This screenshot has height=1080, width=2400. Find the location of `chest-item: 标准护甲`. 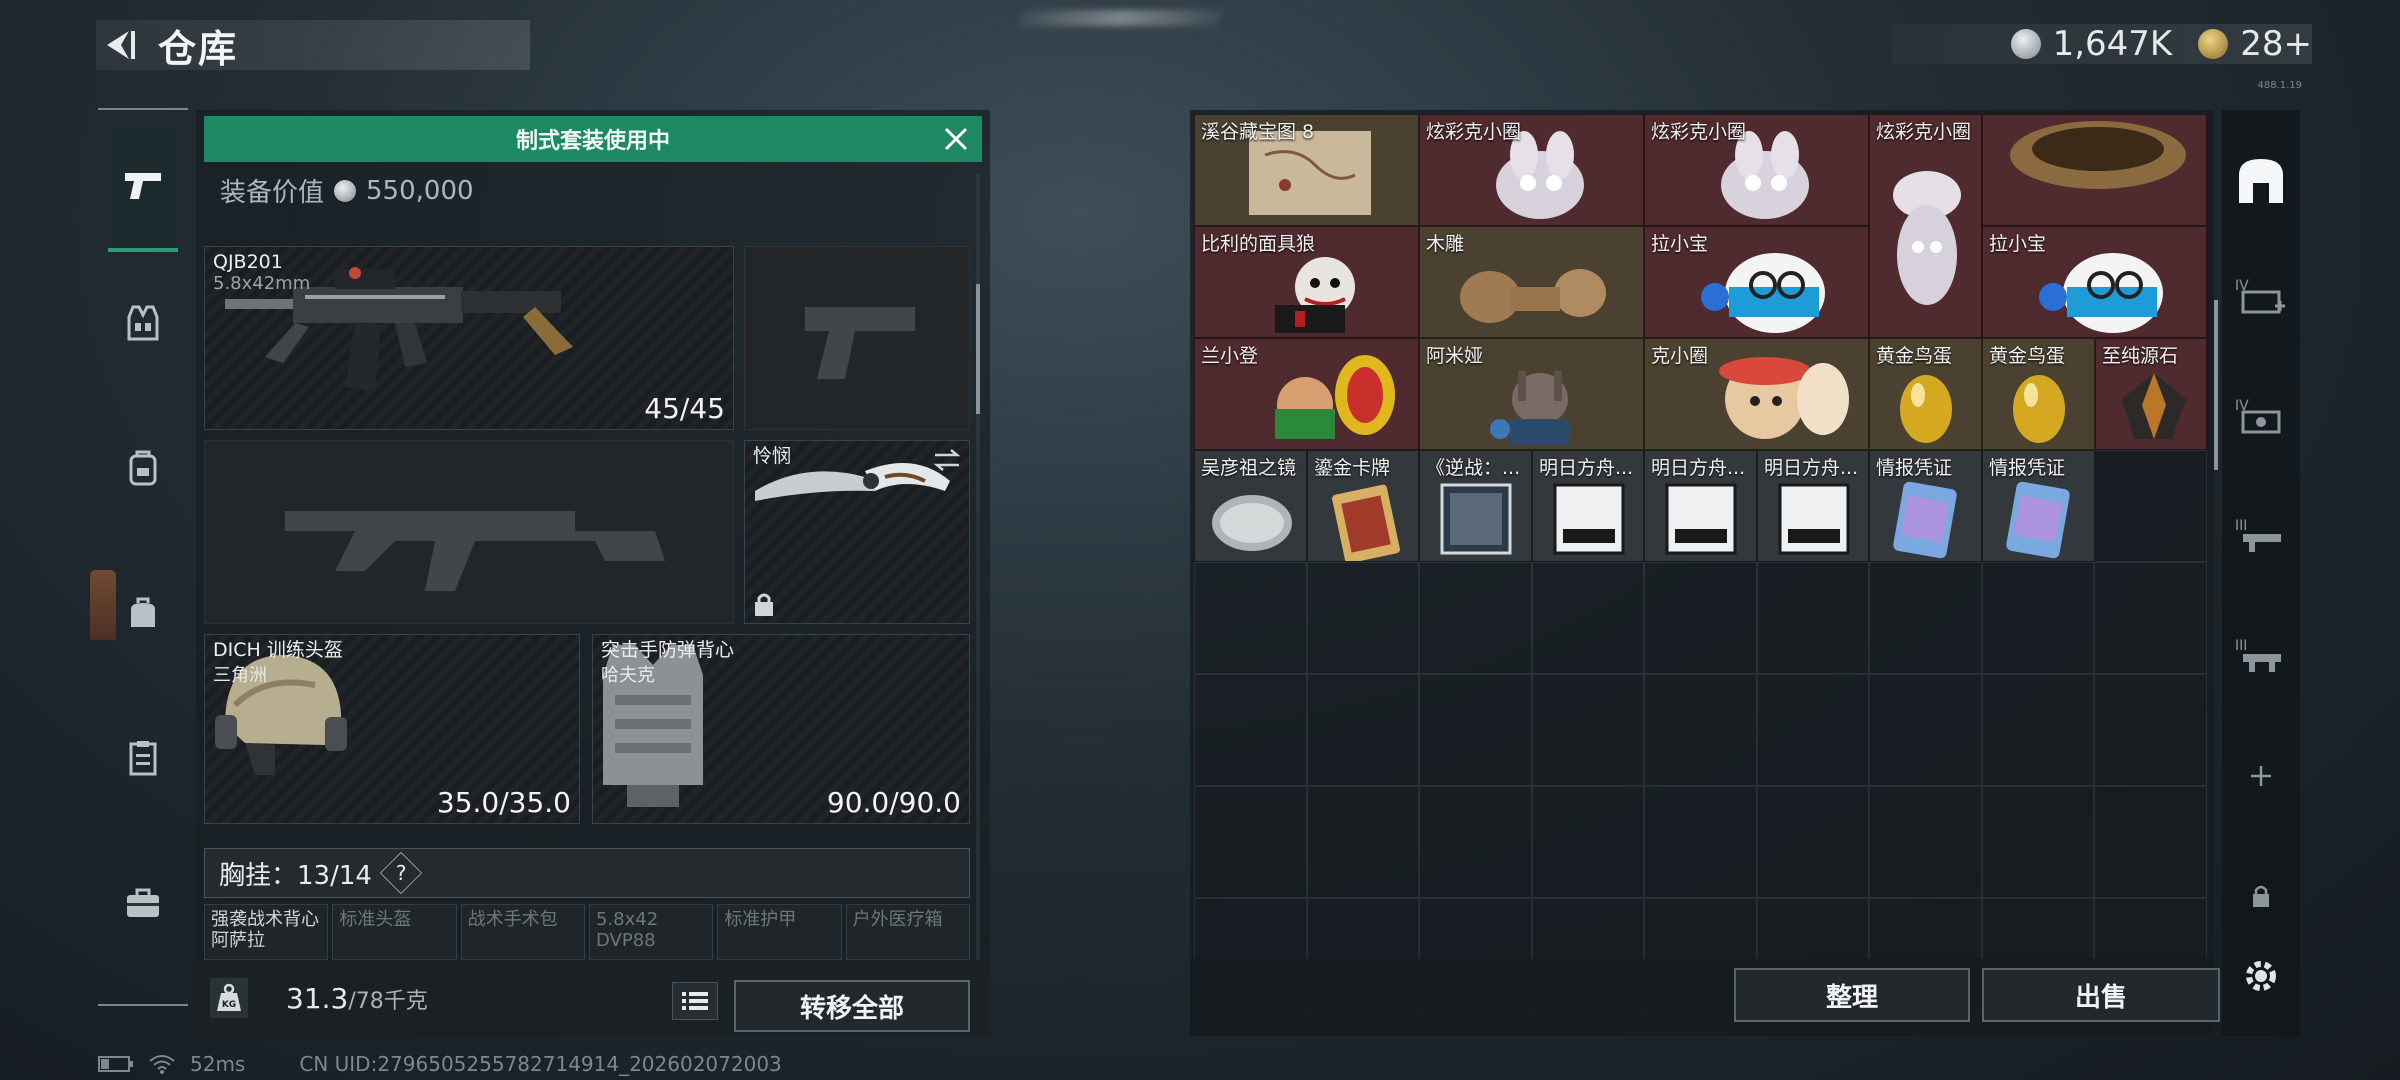

chest-item: 标准护甲 is located at coordinates (779, 932).